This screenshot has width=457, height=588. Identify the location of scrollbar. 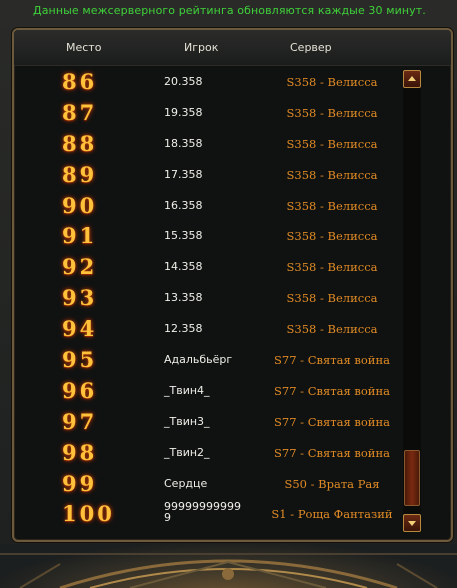
(412, 301).